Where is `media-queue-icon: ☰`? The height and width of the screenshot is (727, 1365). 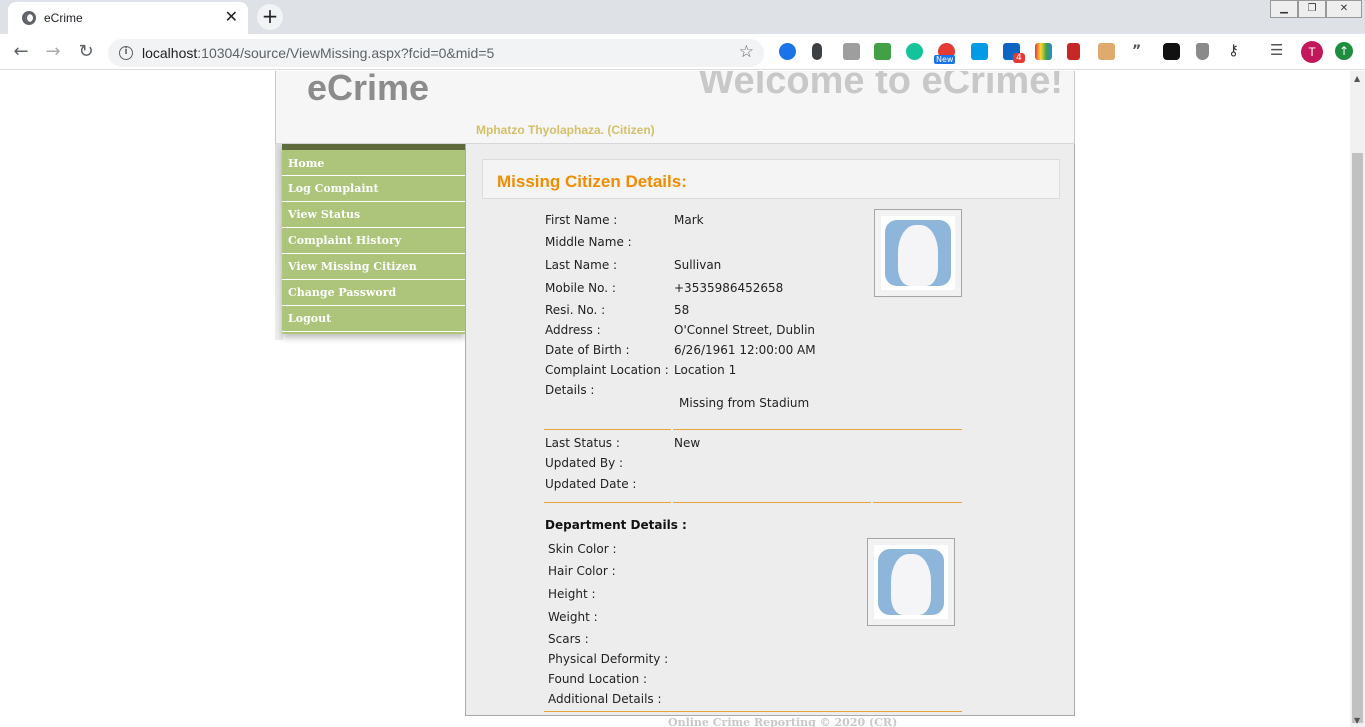 media-queue-icon: ☰ is located at coordinates (1276, 50).